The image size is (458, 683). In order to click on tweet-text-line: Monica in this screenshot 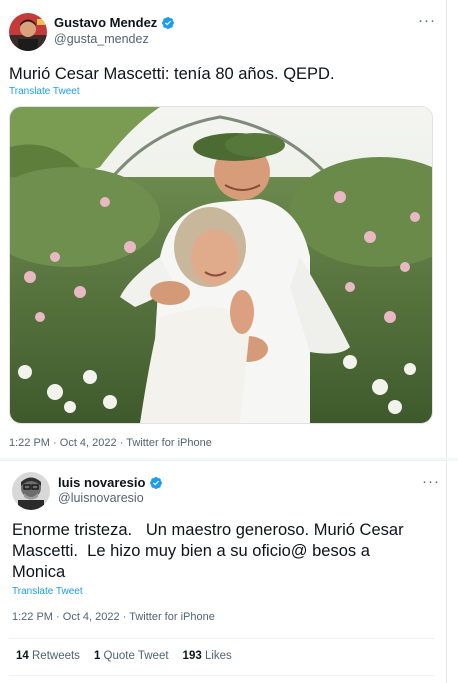, I will do `click(39, 572)`.